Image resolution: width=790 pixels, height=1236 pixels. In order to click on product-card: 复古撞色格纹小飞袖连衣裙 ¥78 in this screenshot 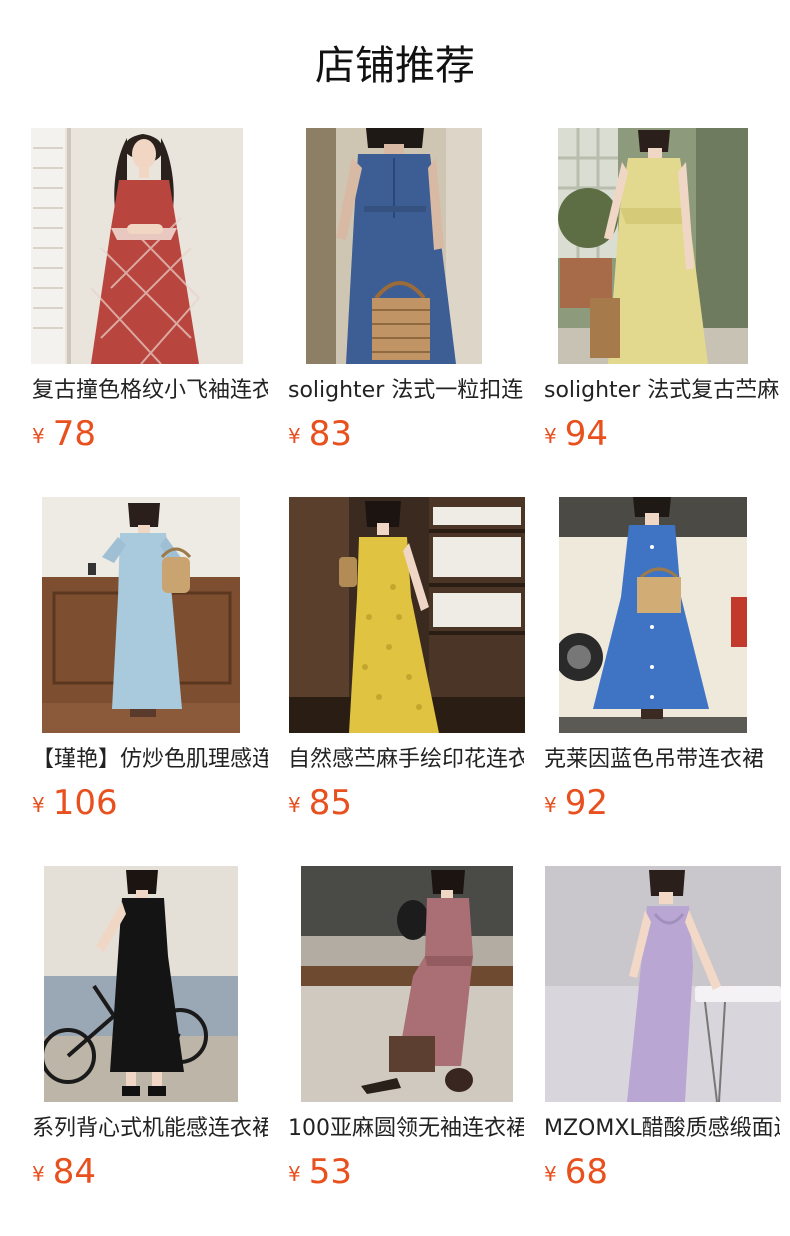, I will do `click(150, 298)`.